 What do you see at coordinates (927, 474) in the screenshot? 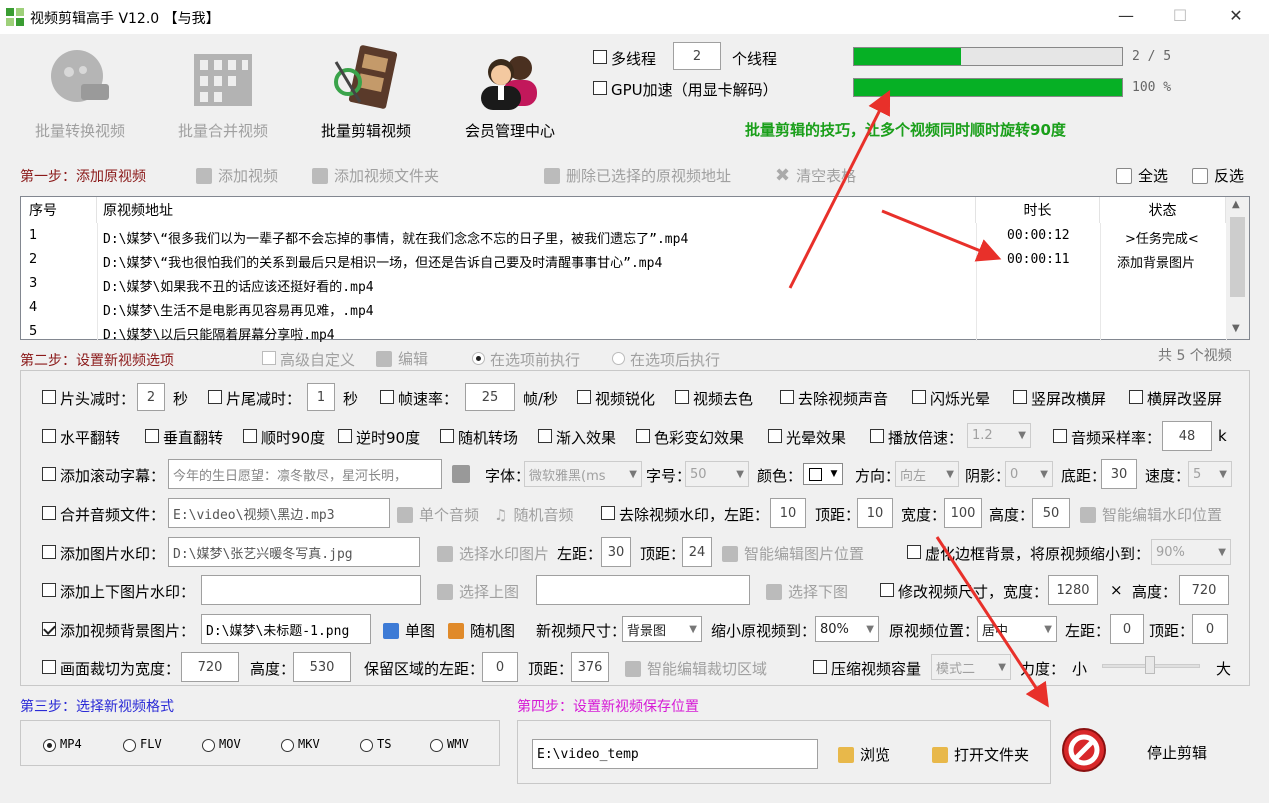
I see `direction-select: 向左 ▼` at bounding box center [927, 474].